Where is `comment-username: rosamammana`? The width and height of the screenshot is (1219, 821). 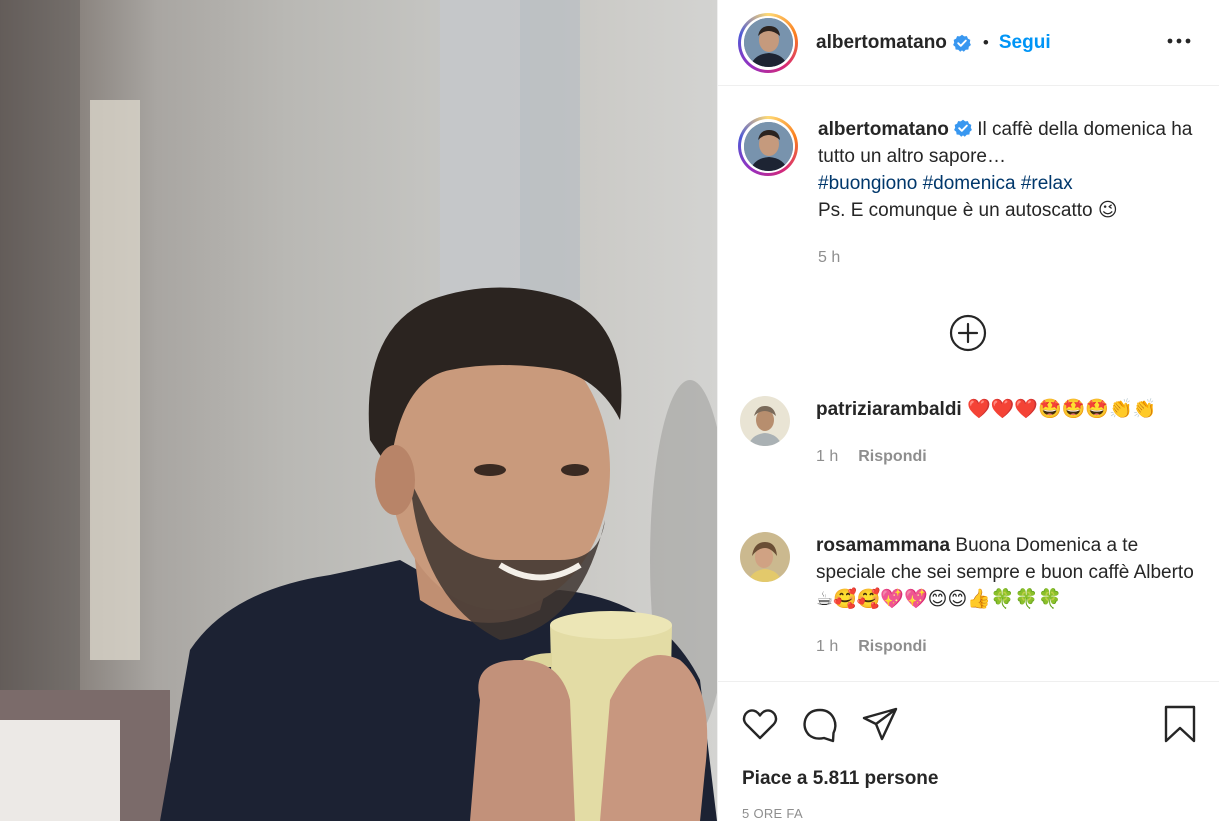
comment-username: rosamammana is located at coordinates (883, 545).